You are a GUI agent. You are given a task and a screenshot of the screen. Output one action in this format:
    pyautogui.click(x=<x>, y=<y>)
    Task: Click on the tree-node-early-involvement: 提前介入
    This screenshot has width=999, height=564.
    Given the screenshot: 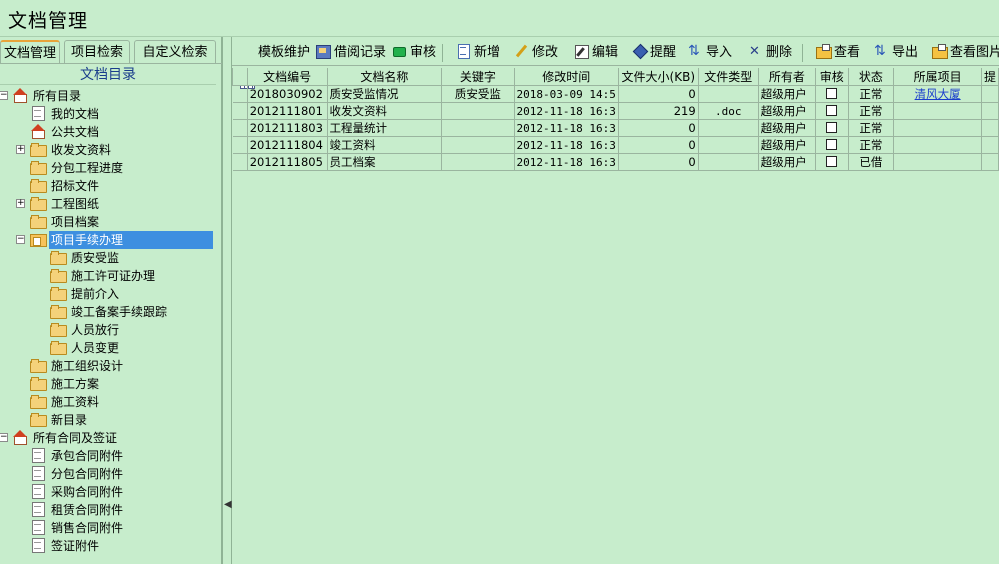 What is the action you would take?
    pyautogui.click(x=85, y=294)
    